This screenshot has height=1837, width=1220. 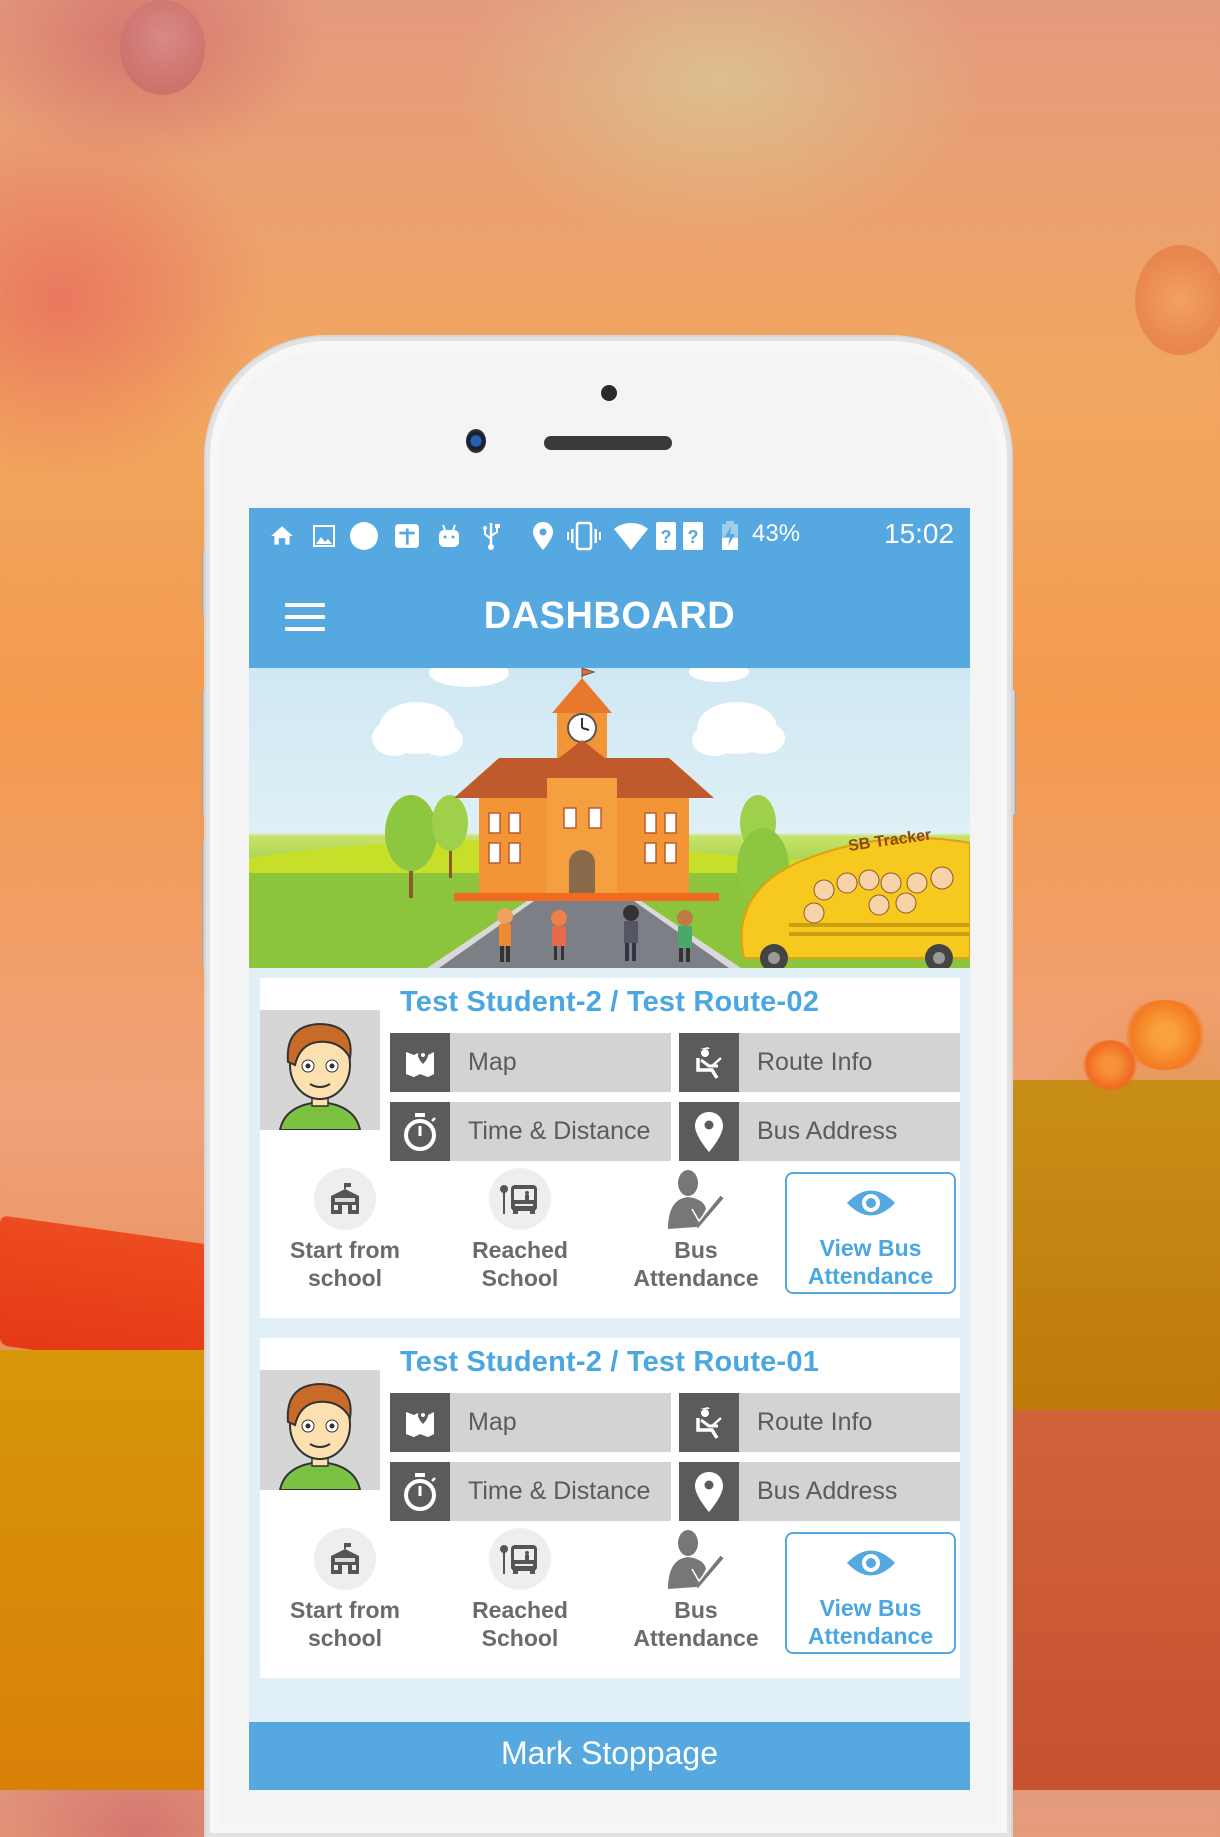 What do you see at coordinates (586, 784) in the screenshot?
I see `school-building` at bounding box center [586, 784].